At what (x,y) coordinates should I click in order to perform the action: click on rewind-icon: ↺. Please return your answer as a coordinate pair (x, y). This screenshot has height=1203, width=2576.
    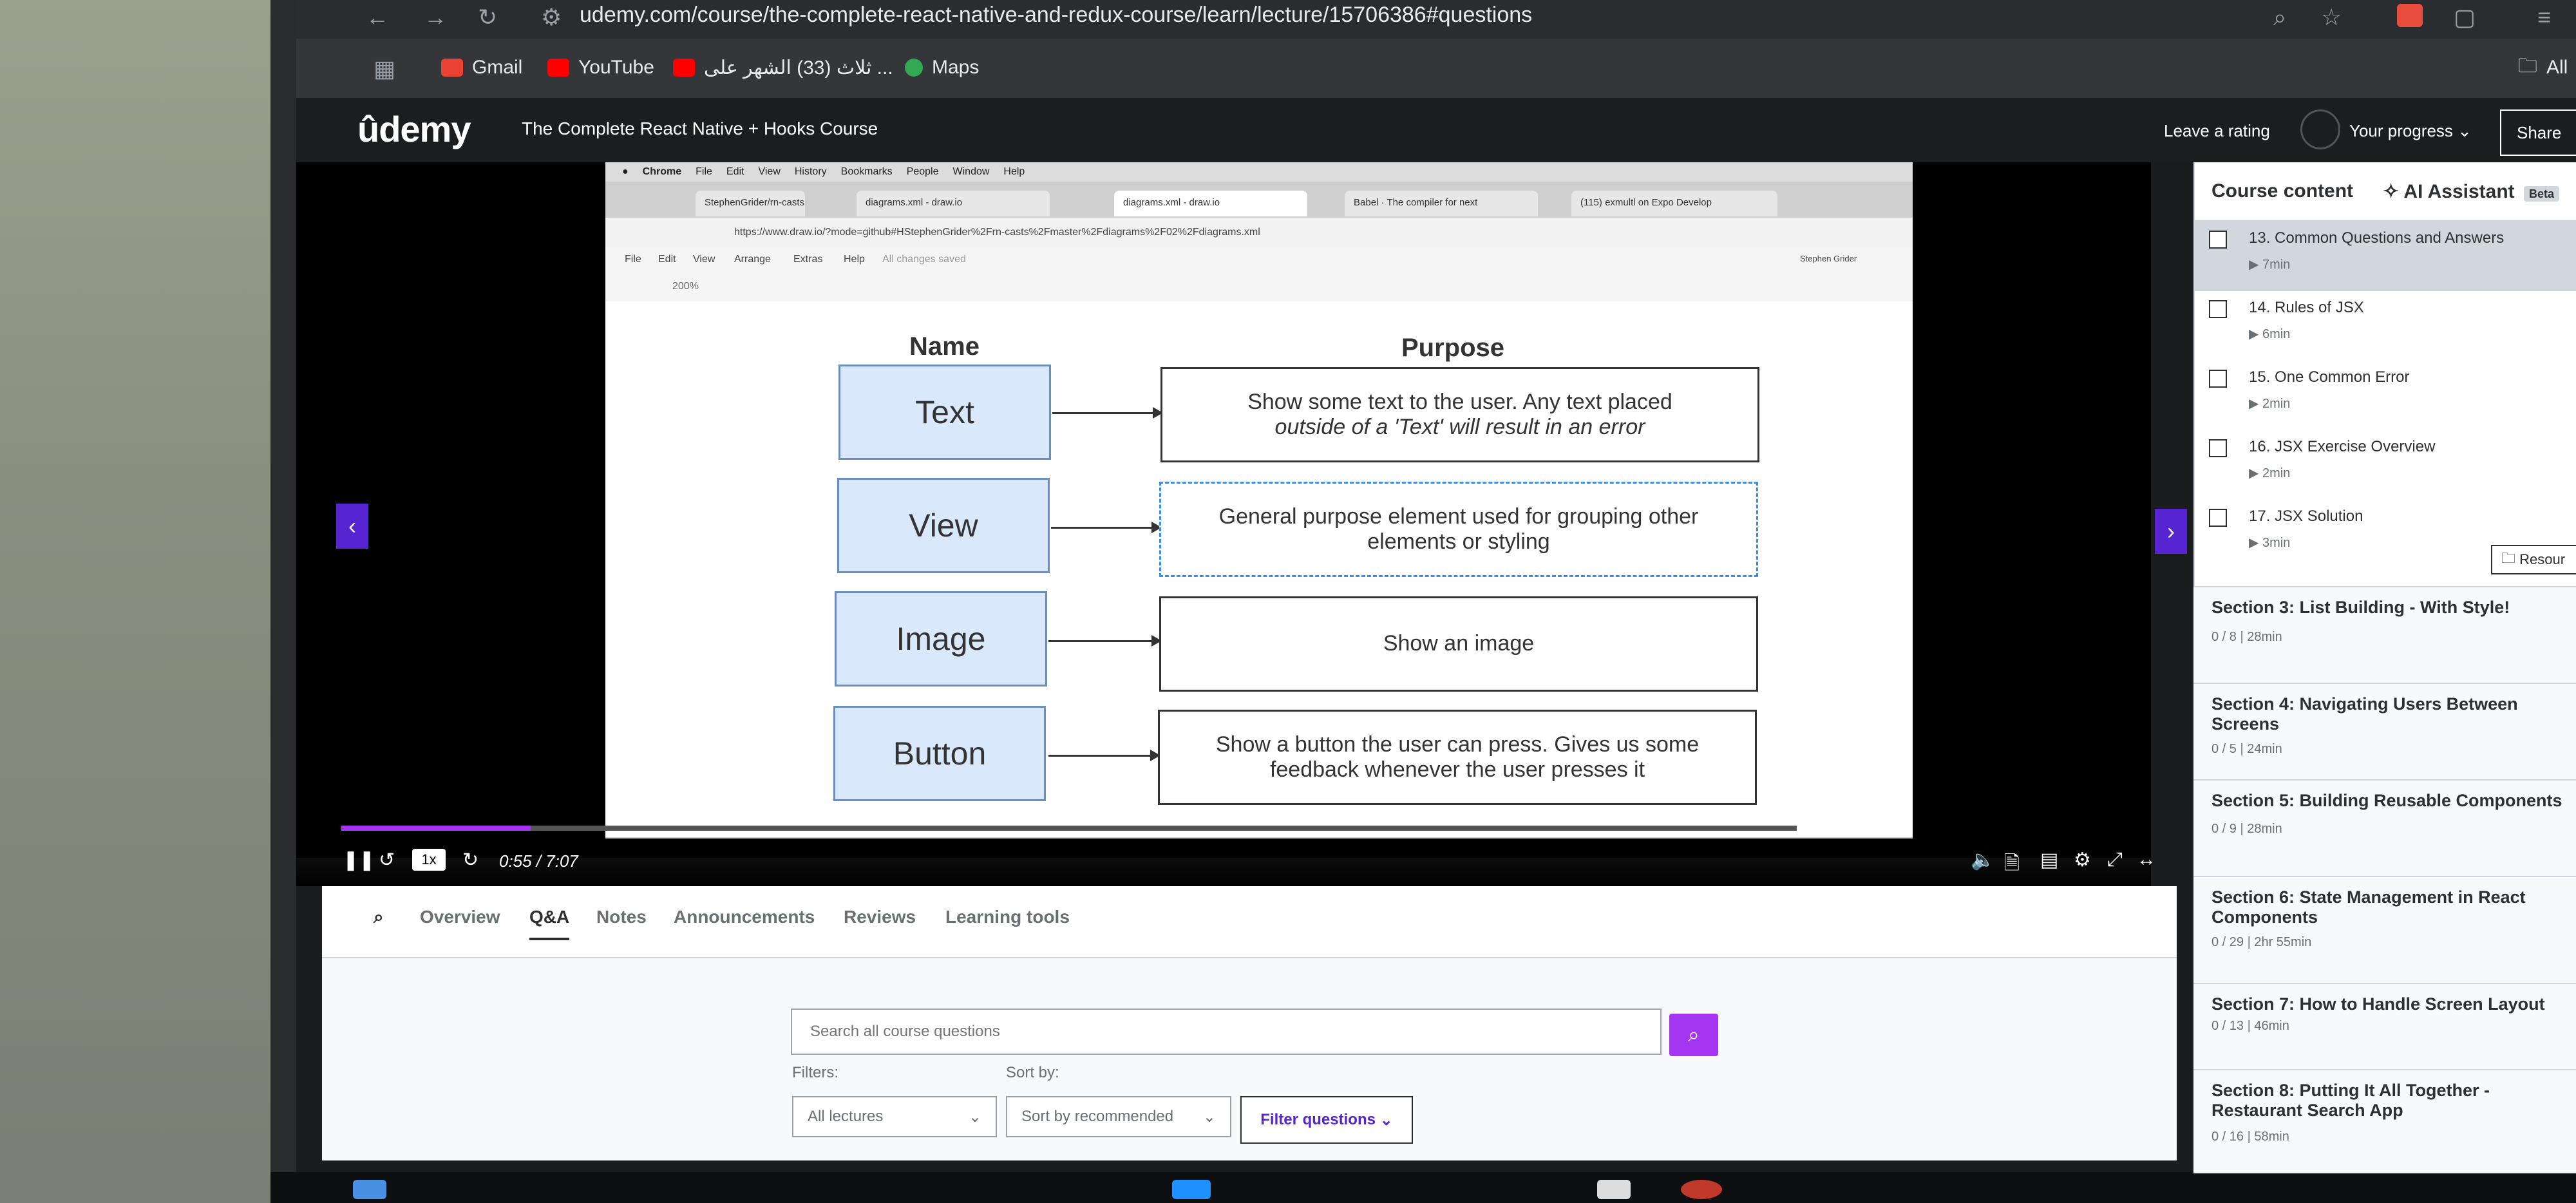
    Looking at the image, I should click on (387, 860).